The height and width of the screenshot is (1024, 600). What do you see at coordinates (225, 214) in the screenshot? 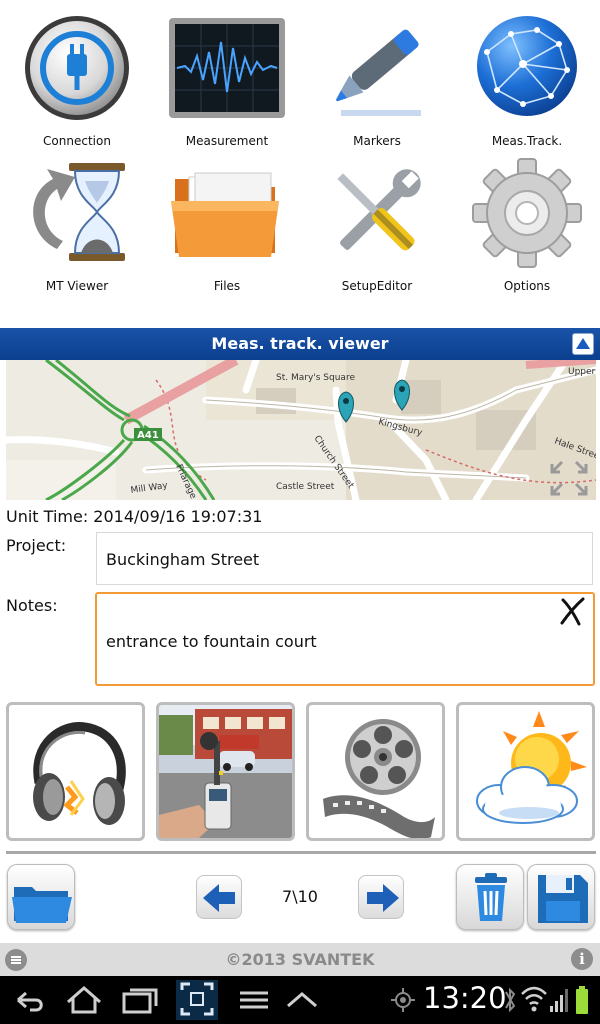
I see `folder-icon` at bounding box center [225, 214].